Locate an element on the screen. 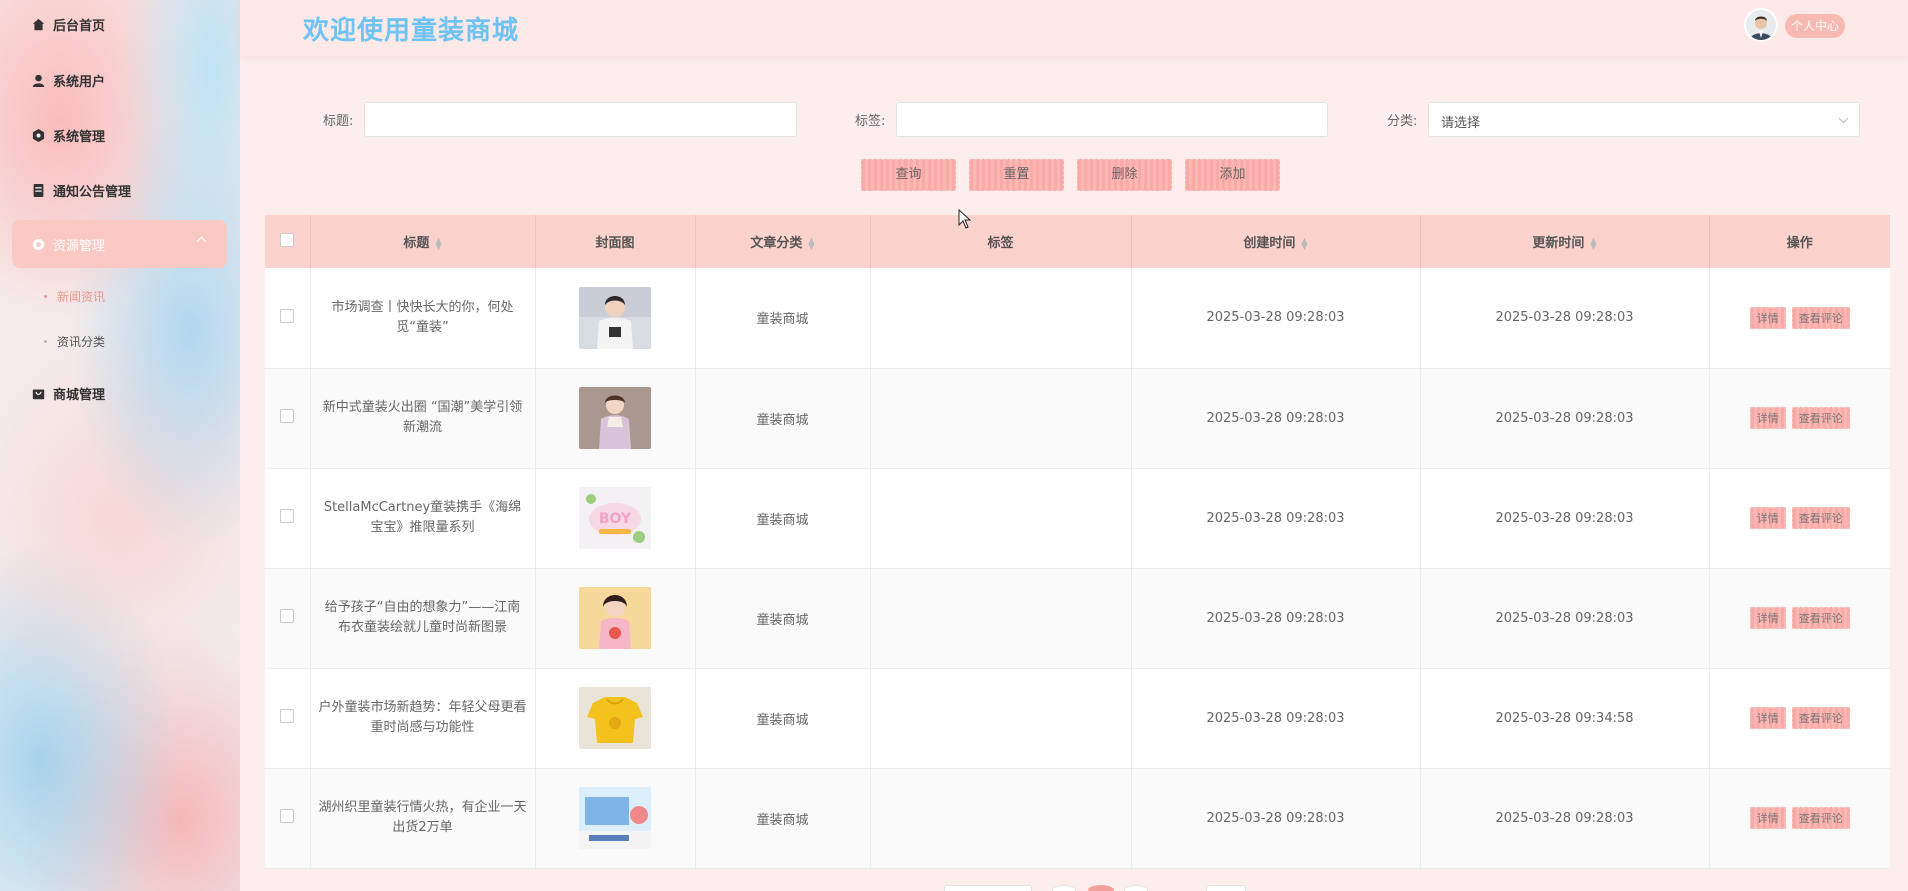  delete-button: 删除 is located at coordinates (1124, 175).